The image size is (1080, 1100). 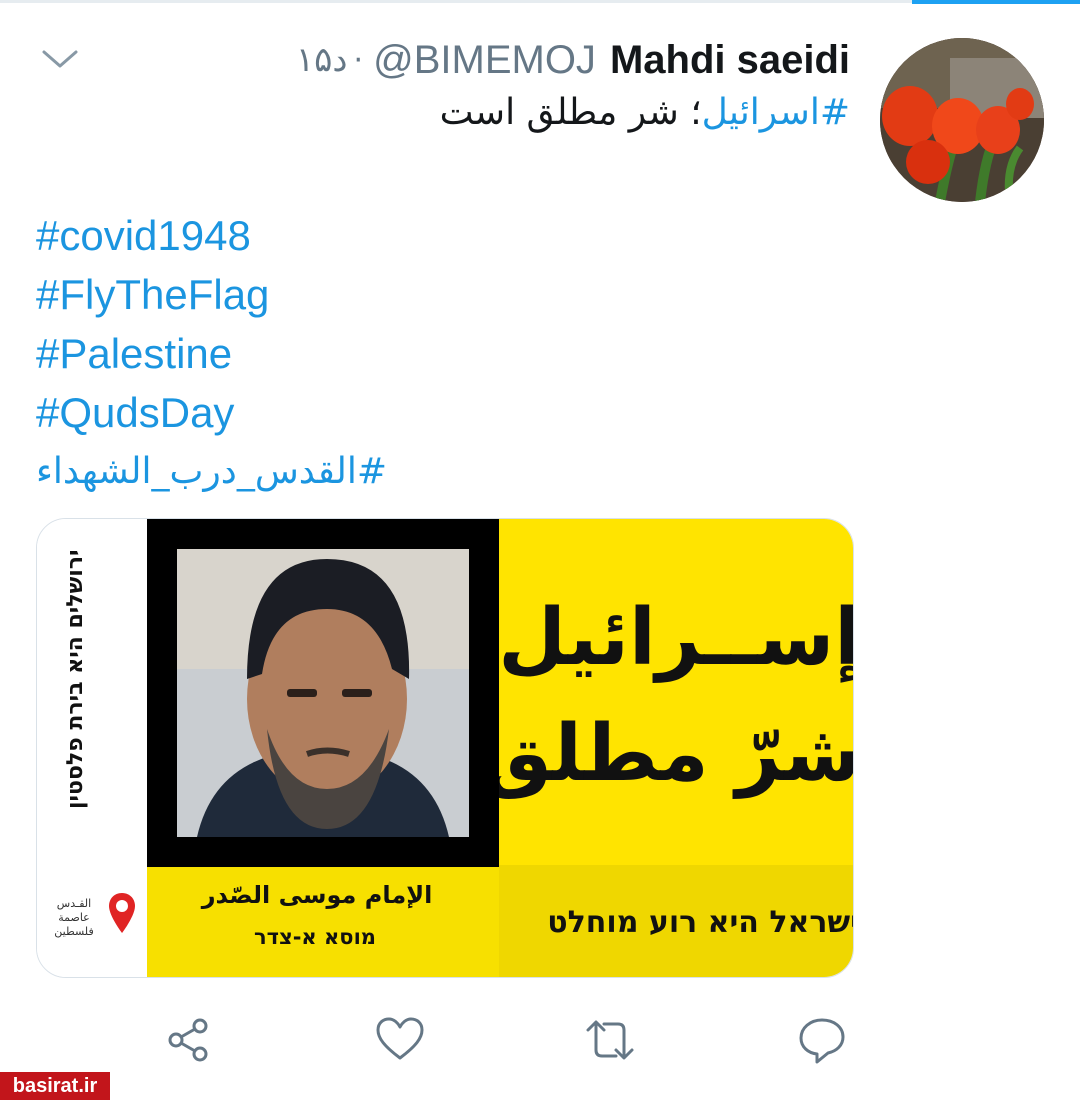 I want to click on chevron-down-icon, so click(x=60, y=59).